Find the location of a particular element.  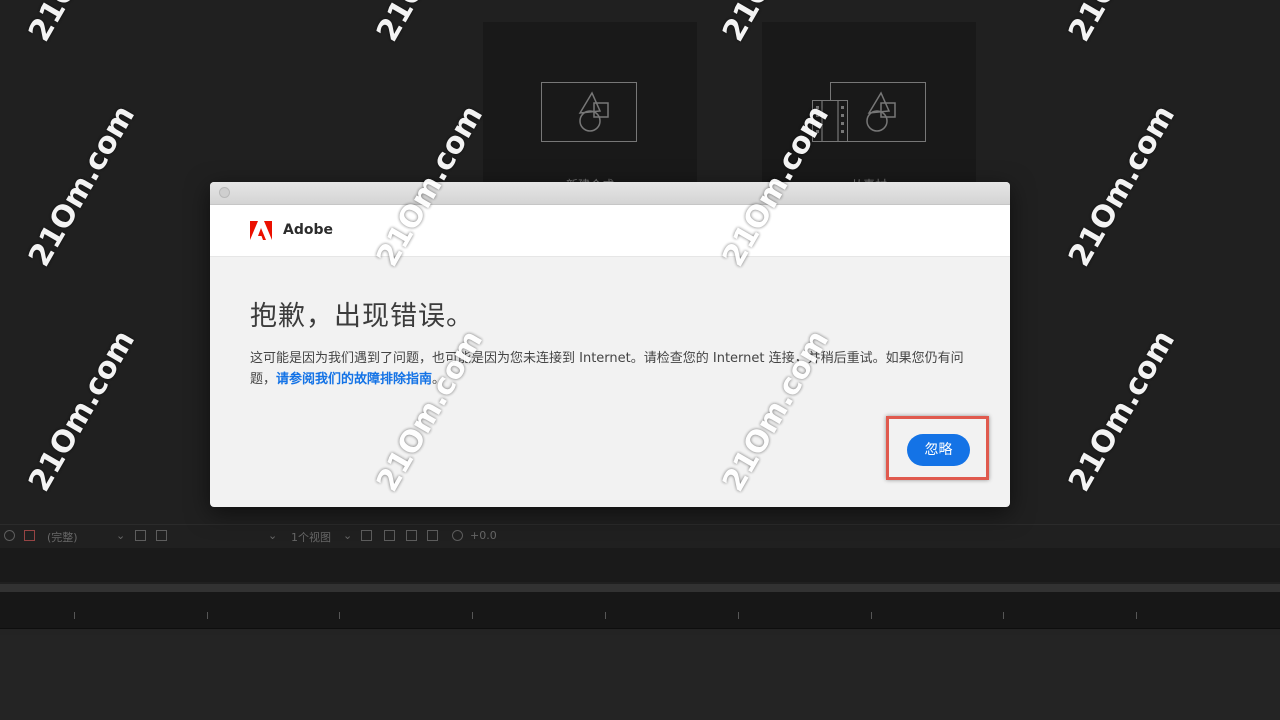

error-heading: 抱歉，出现错误。 is located at coordinates (362, 316).